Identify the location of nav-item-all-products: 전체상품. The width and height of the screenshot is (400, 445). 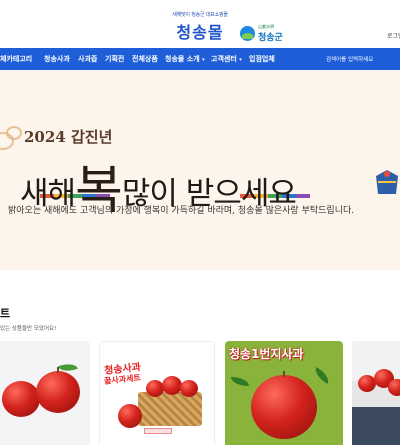
(145, 59).